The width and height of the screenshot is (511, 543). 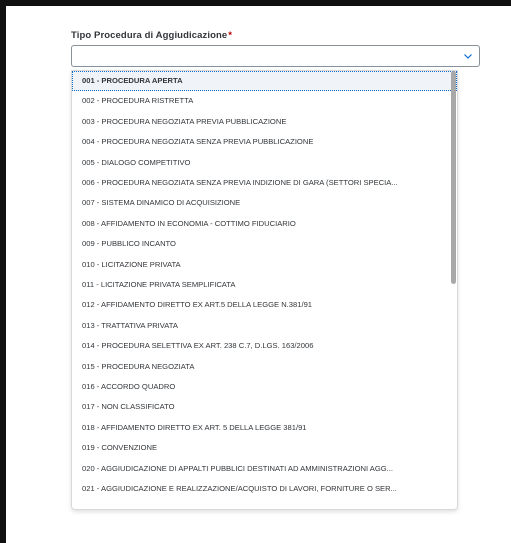 I want to click on list-scrollbar-thumb, so click(x=453, y=177).